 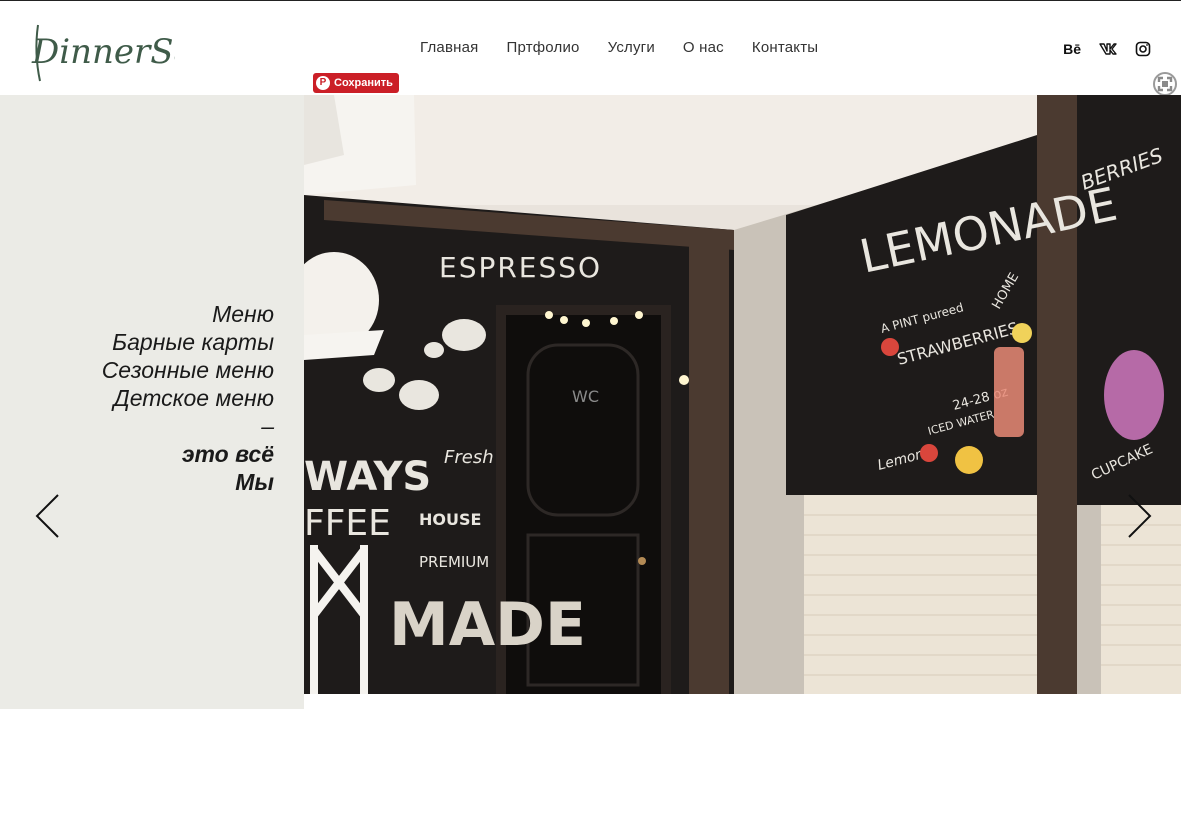 What do you see at coordinates (450, 519) in the screenshot?
I see `house-sign: HOUSE` at bounding box center [450, 519].